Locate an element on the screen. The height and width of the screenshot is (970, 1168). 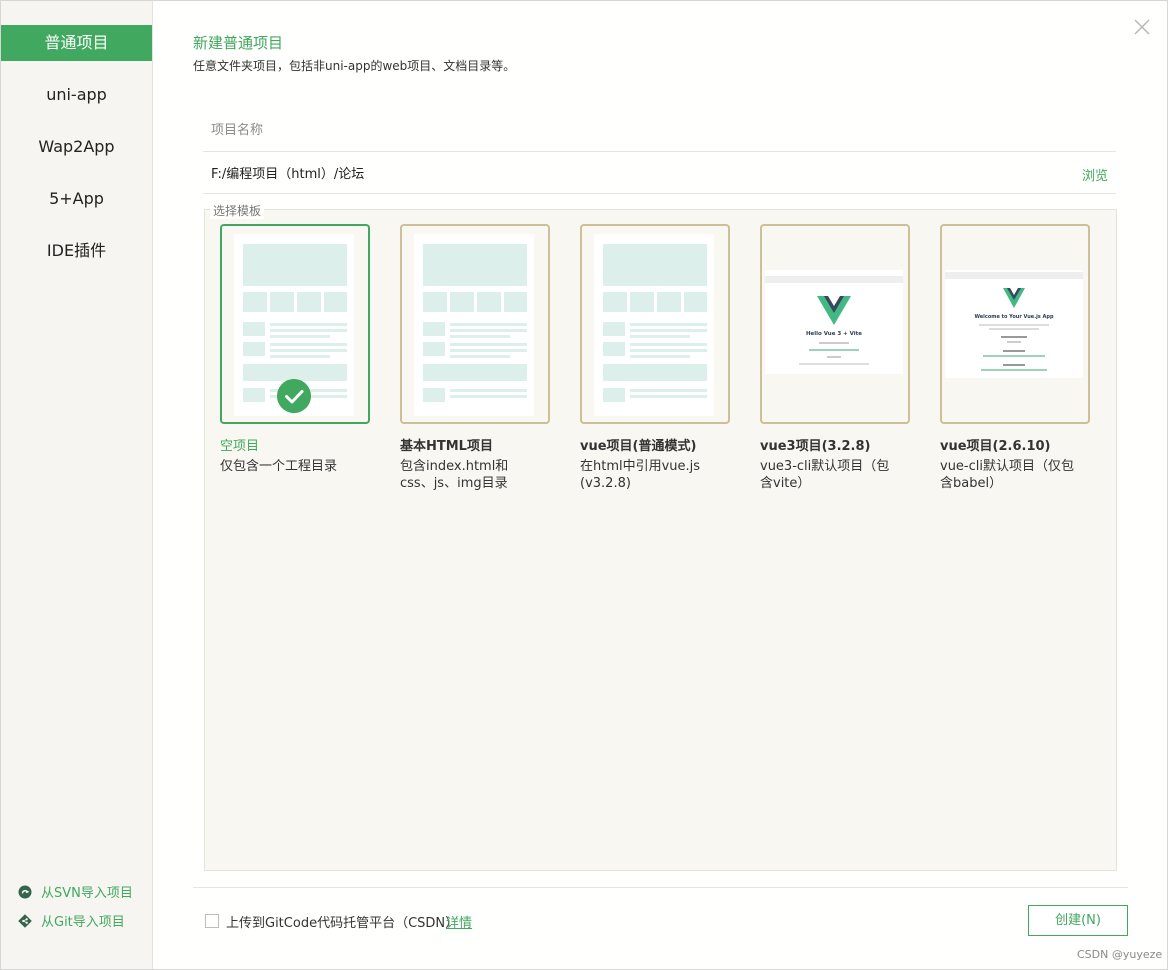
close-icon is located at coordinates (1142, 27).